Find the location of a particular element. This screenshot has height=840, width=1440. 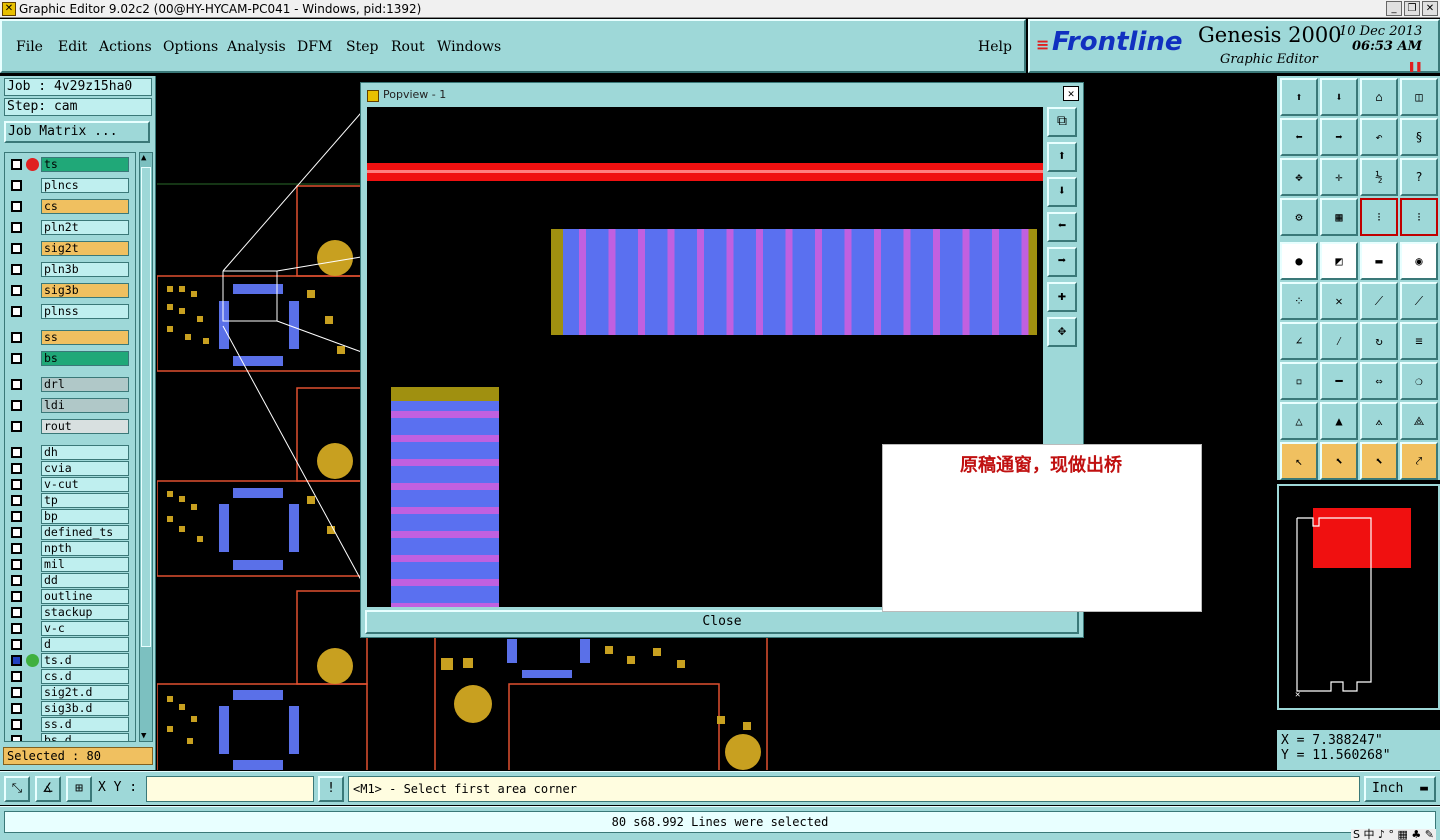

menu-file: File is located at coordinates (29, 47).